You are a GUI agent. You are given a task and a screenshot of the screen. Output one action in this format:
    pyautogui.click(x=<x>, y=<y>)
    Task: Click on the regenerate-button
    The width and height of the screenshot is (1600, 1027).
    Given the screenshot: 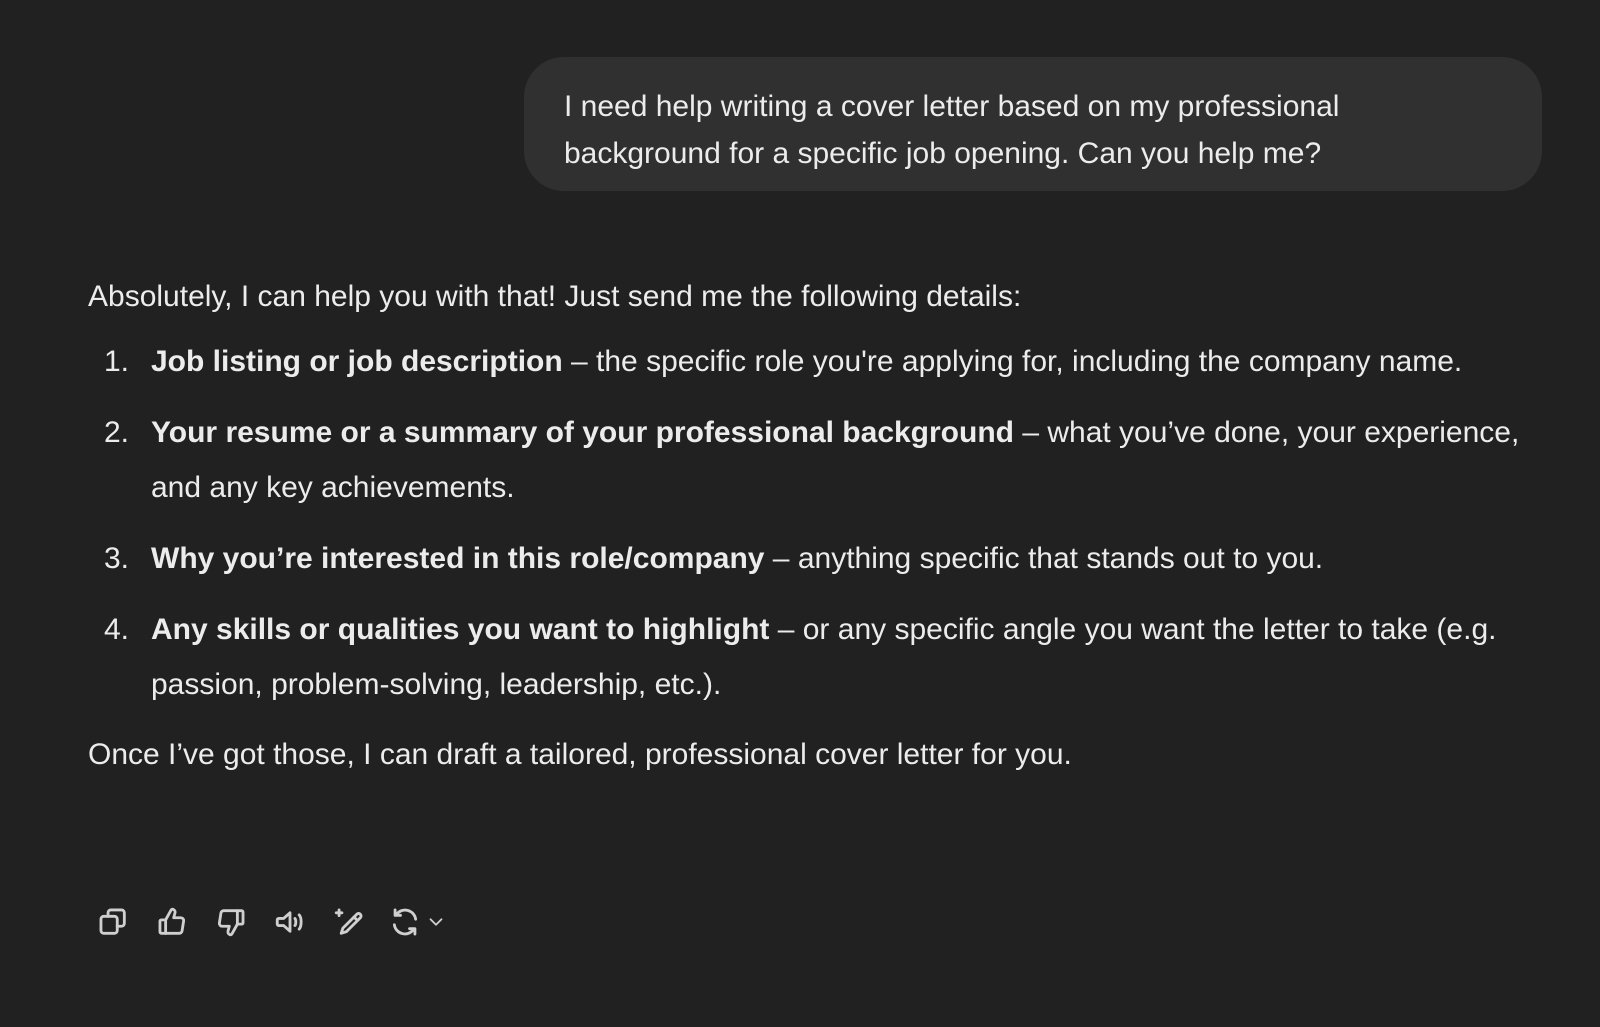 What is the action you would take?
    pyautogui.click(x=416, y=922)
    